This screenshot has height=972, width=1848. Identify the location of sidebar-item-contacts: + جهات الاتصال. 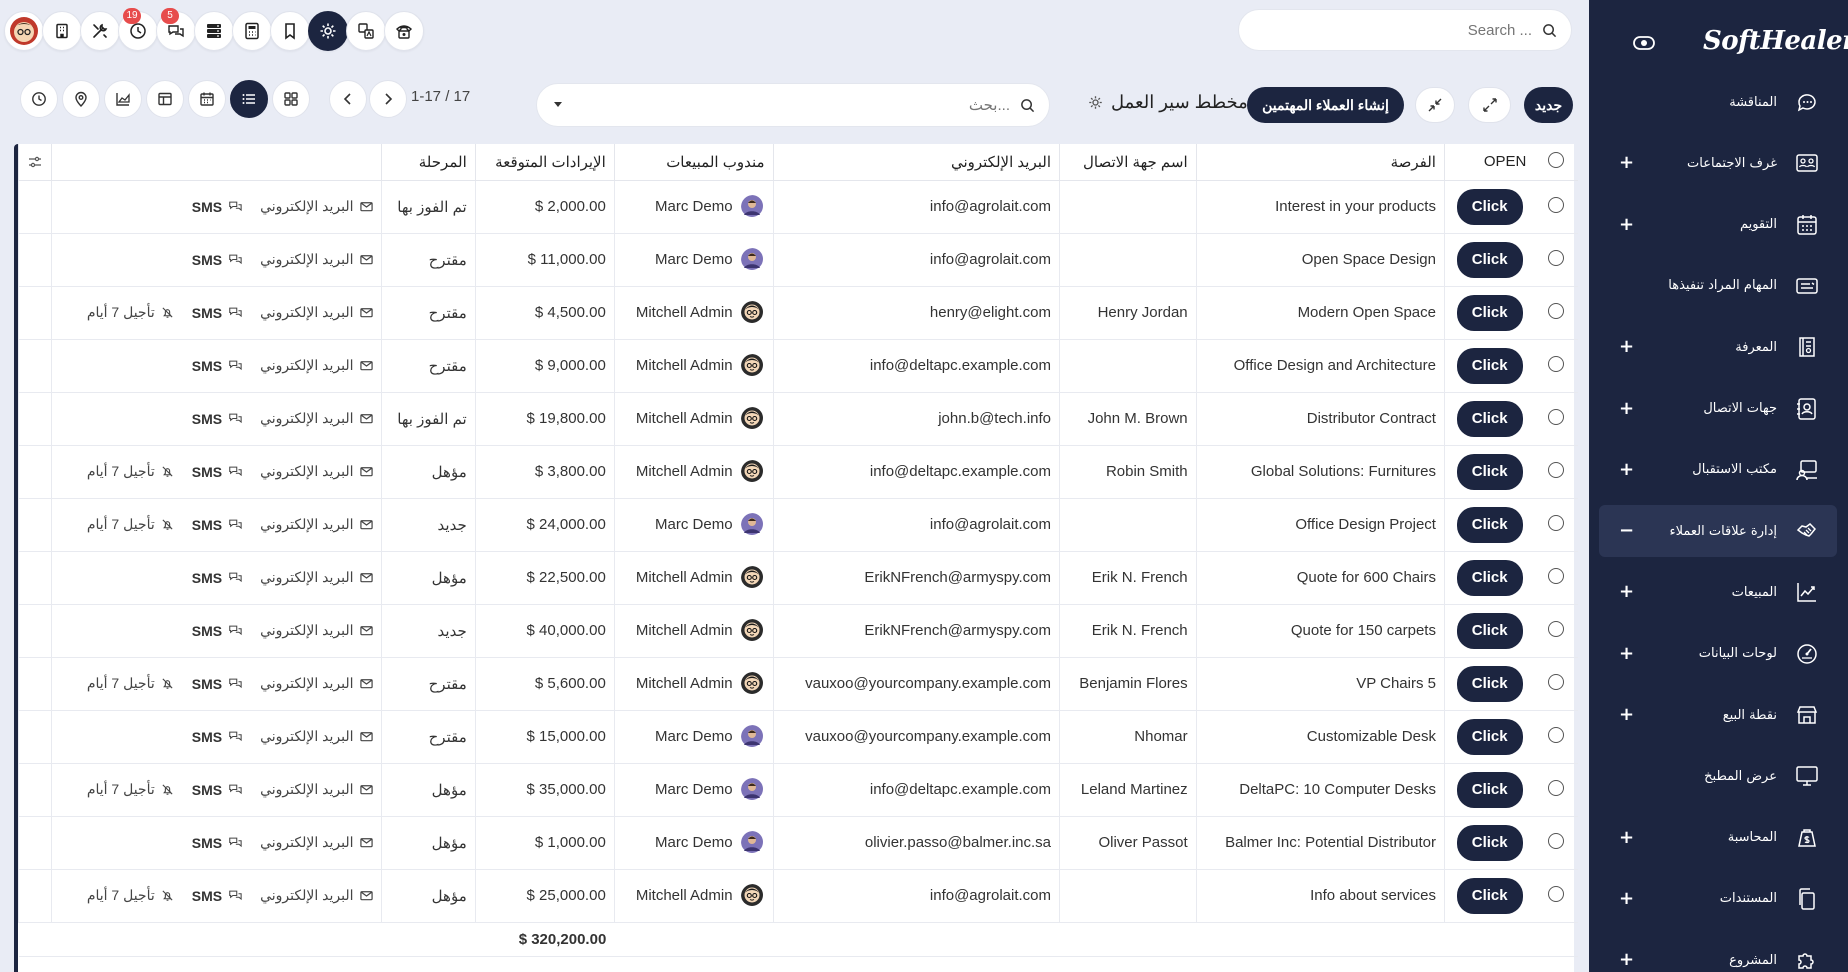
(1718, 409).